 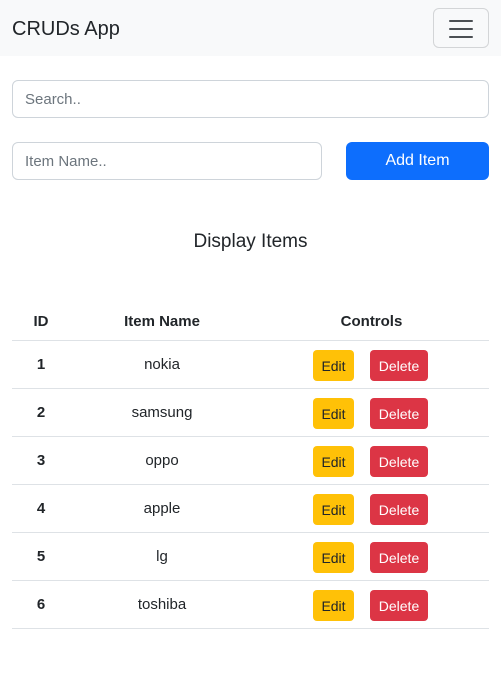 I want to click on table-row: 2 samsung Edit Delete, so click(x=250, y=413).